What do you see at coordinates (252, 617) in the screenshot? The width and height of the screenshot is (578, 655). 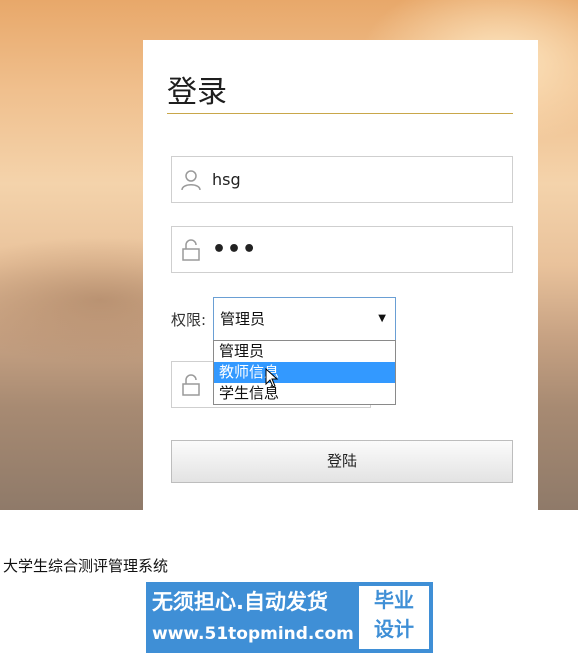 I see `watermark-left: 无须担心.自动发货 www.51topmind.com` at bounding box center [252, 617].